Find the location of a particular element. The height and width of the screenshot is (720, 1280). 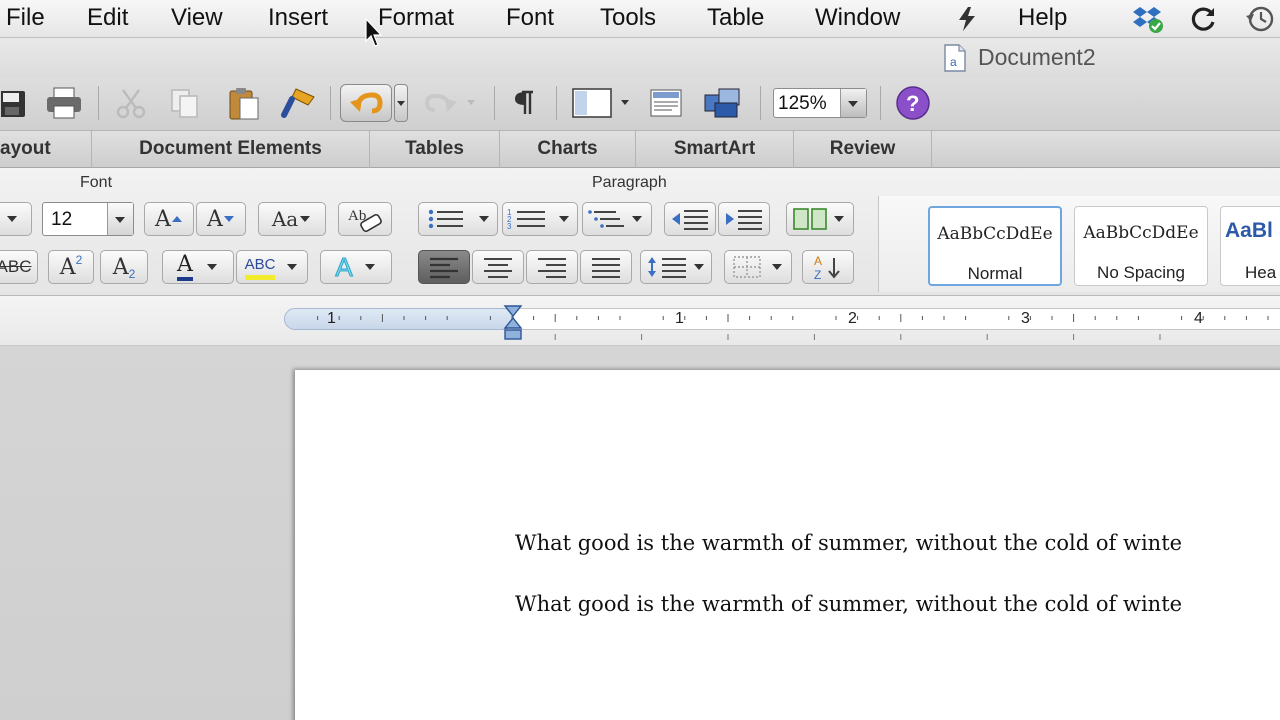

mouse-pointer-icon is located at coordinates (374, 32).